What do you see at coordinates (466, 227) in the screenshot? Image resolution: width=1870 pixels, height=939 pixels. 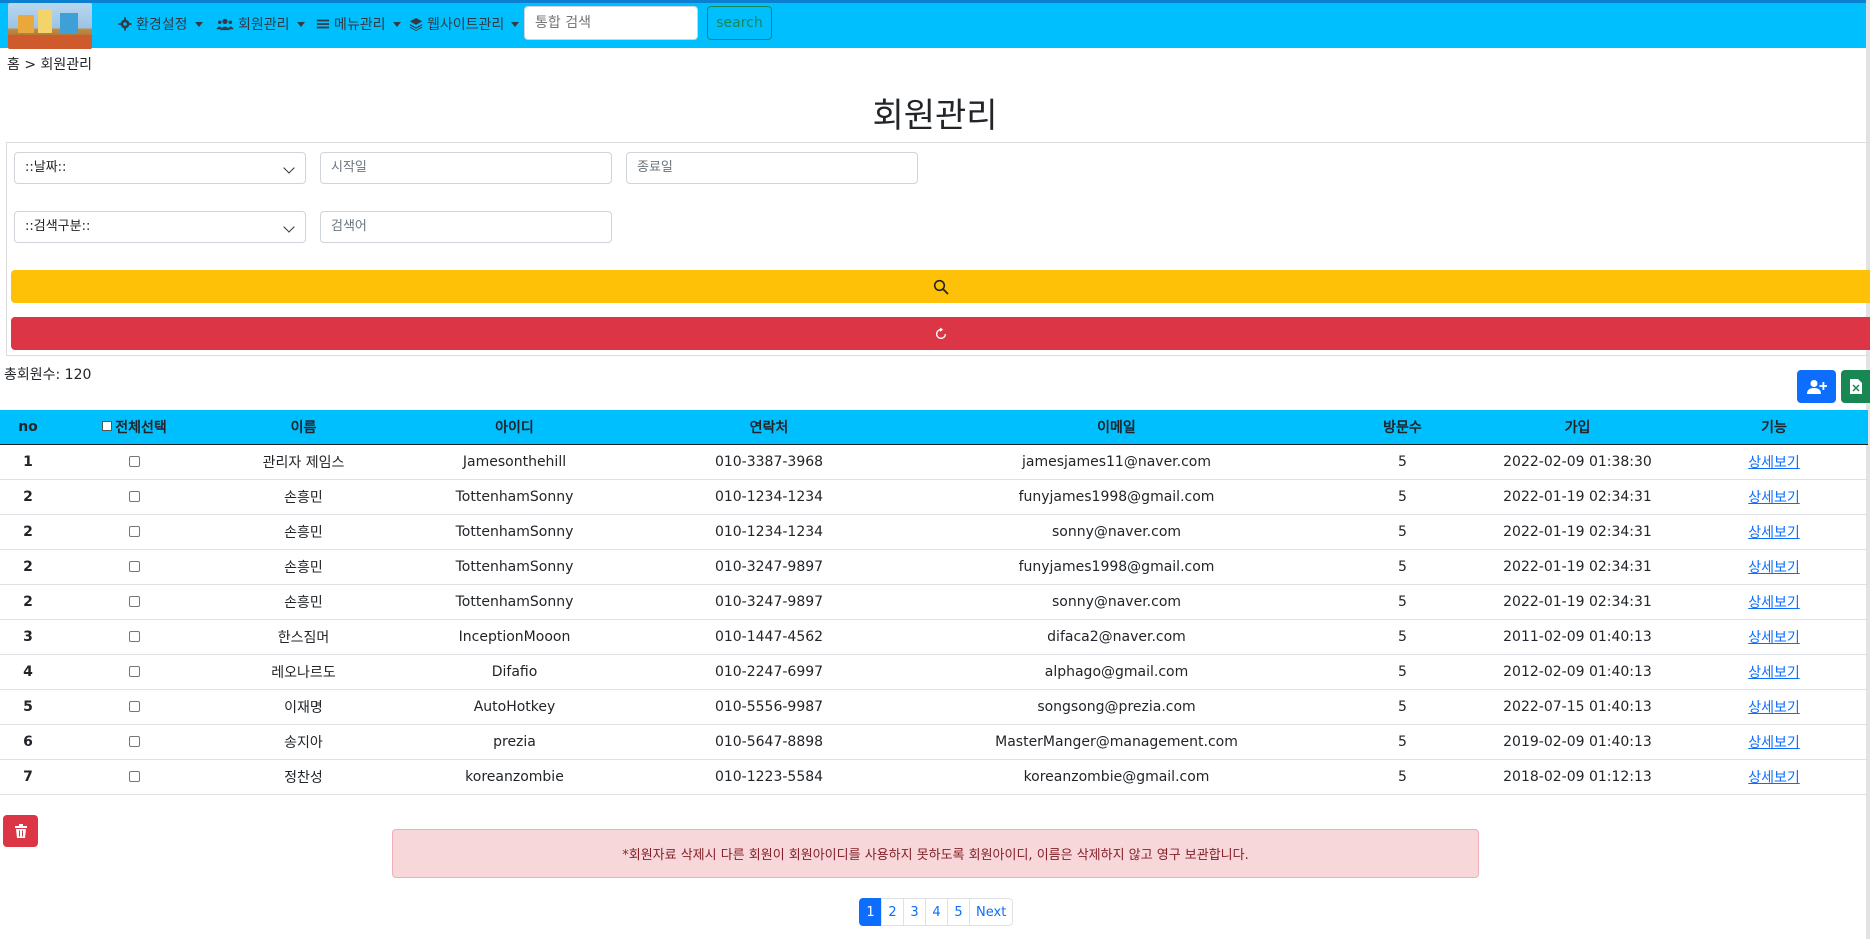 I see `keyword-input: 검색어` at bounding box center [466, 227].